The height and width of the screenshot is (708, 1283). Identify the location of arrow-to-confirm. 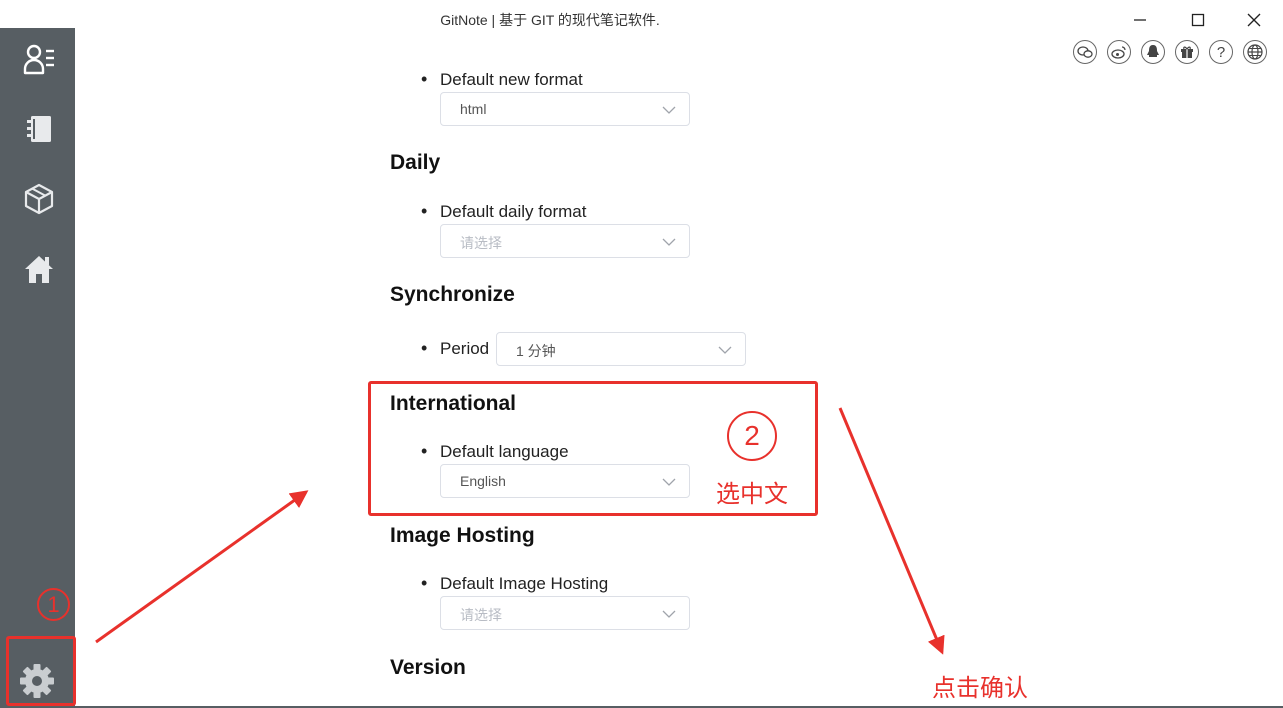
(891, 531).